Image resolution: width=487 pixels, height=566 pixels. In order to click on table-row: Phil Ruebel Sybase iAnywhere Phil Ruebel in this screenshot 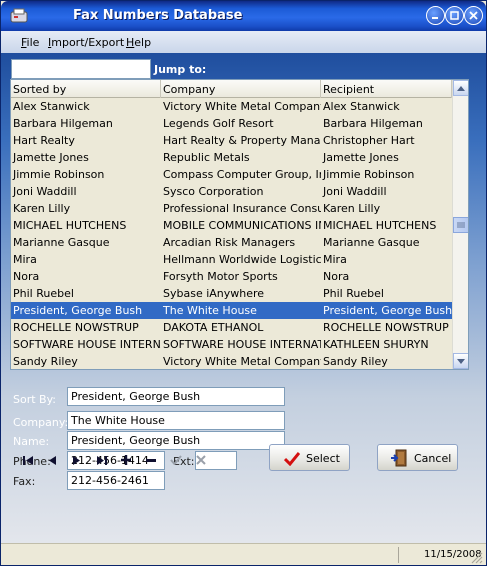, I will do `click(231, 293)`.